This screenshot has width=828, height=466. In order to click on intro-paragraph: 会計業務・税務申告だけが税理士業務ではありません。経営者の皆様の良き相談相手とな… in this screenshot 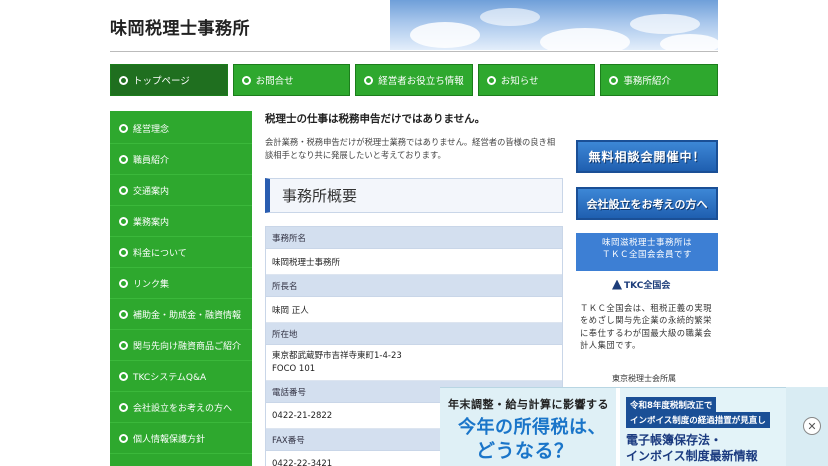, I will do `click(410, 148)`.